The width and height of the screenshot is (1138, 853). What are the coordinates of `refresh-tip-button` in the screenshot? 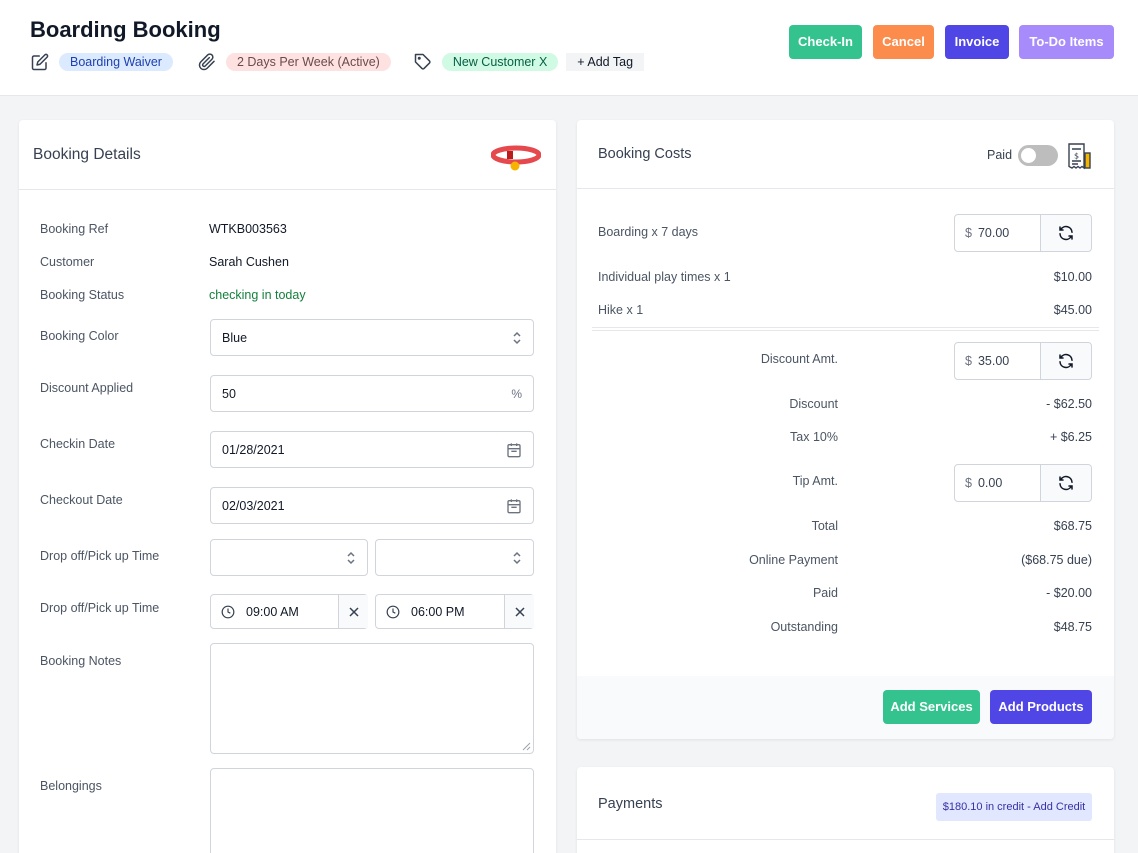 It's located at (1066, 483).